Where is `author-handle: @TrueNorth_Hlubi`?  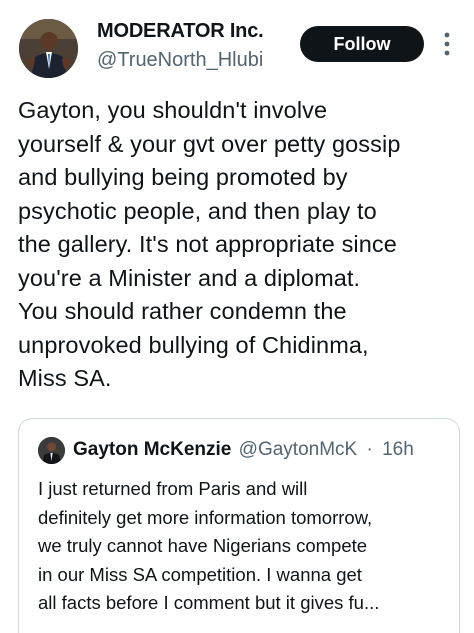 author-handle: @TrueNorth_Hlubi is located at coordinates (180, 60).